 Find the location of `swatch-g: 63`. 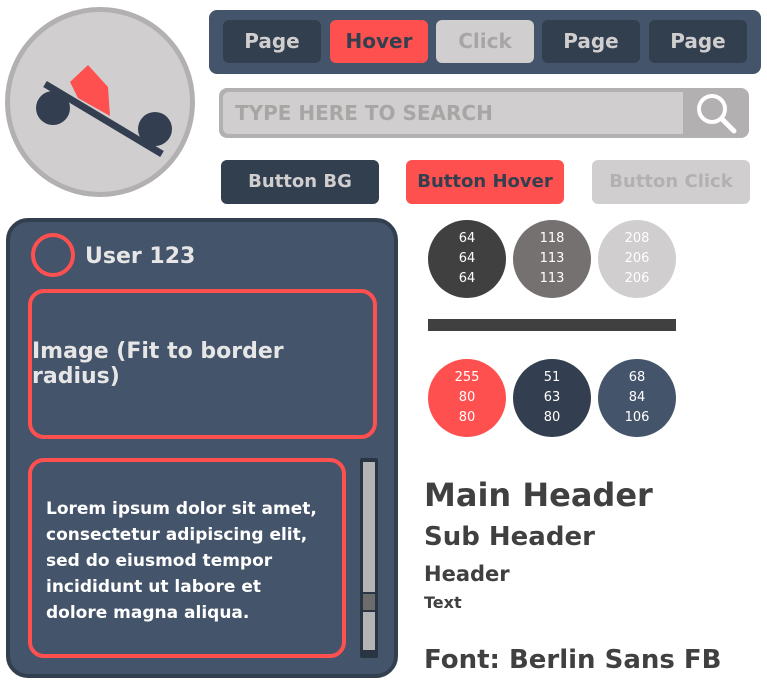

swatch-g: 63 is located at coordinates (552, 397).